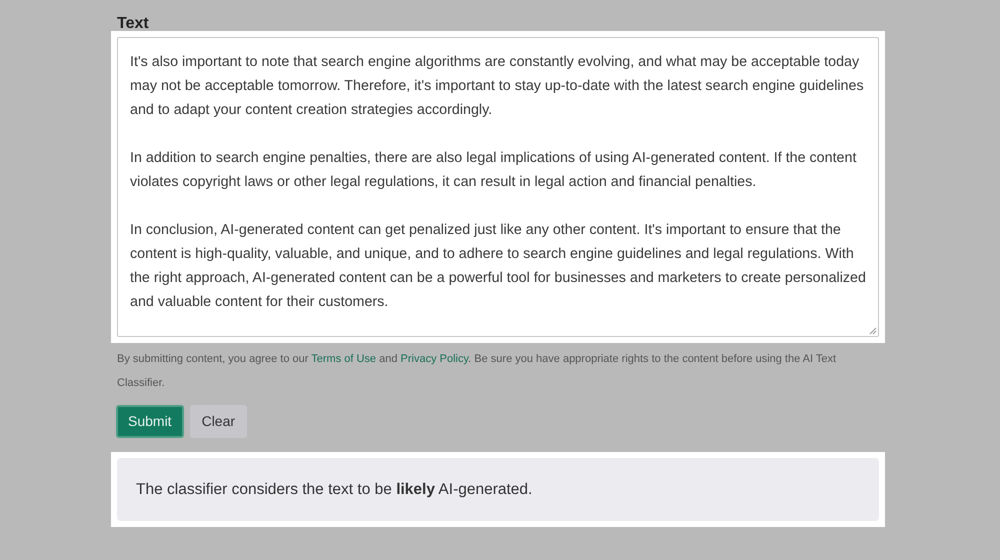 This screenshot has height=560, width=1000. What do you see at coordinates (494, 170) in the screenshot?
I see `text-paragraph: In addition to search engine penalties, there are also legal implications of using AI-generated content. If the content violates copyright laws or other legal regulations, it can result in legal action and financial penalties.` at bounding box center [494, 170].